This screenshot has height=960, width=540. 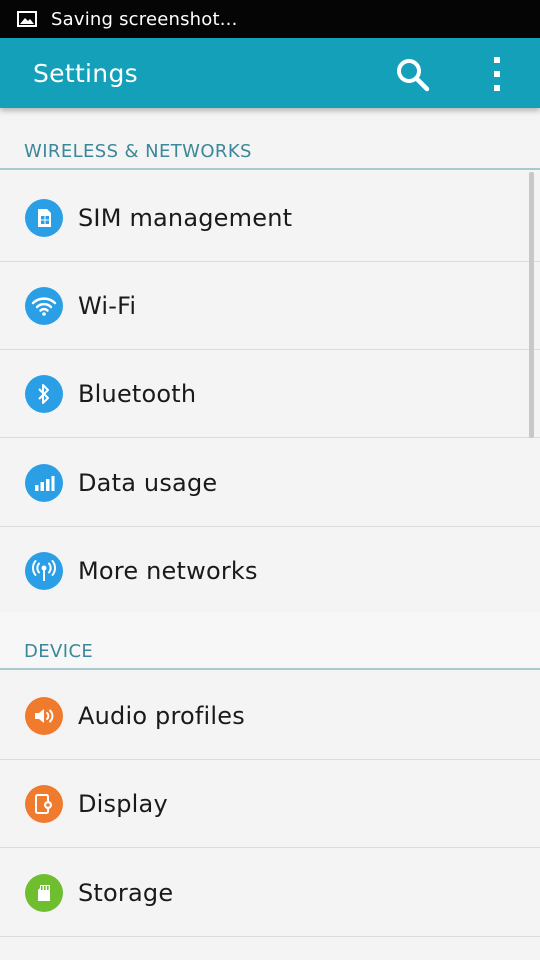 What do you see at coordinates (270, 641) in the screenshot?
I see `section-header-device: DEVICE` at bounding box center [270, 641].